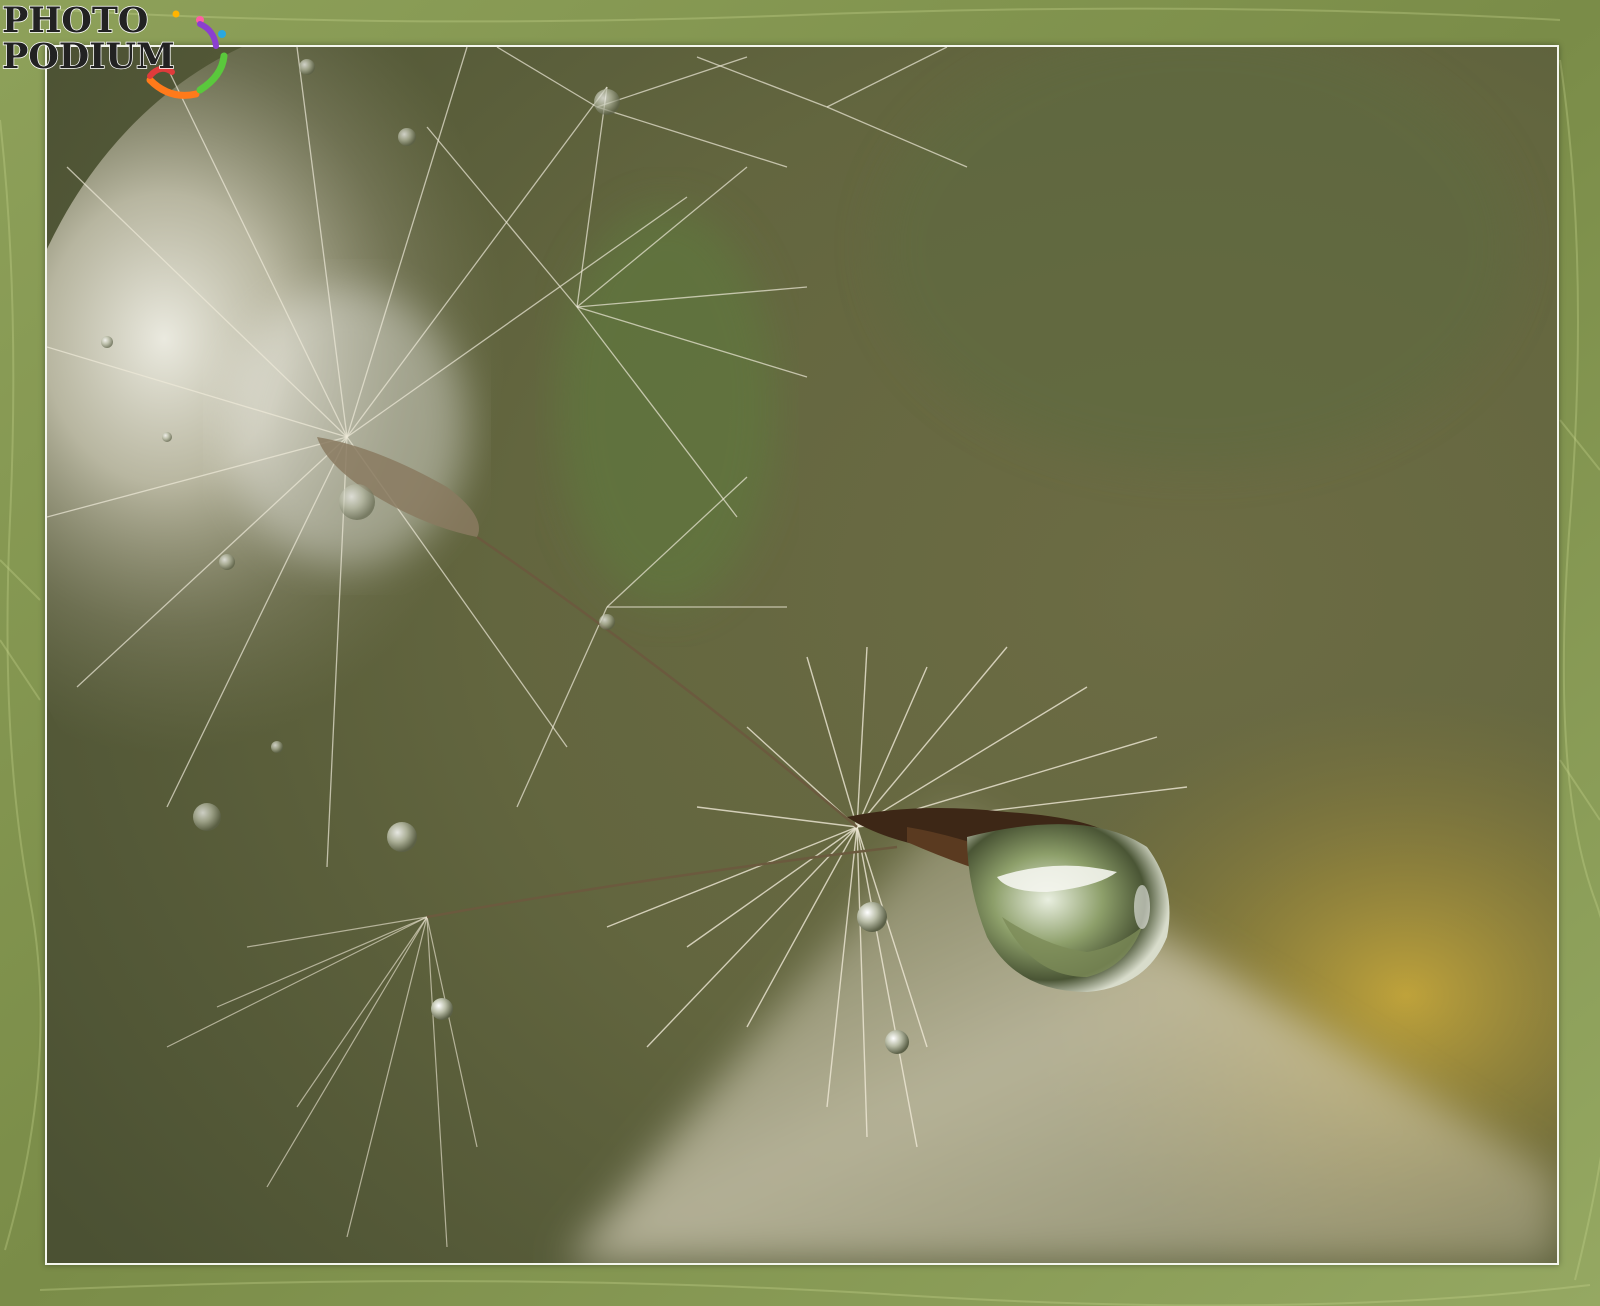  Describe the element at coordinates (88, 56) in the screenshot. I see `logo-text-podium: PODIUM` at that location.